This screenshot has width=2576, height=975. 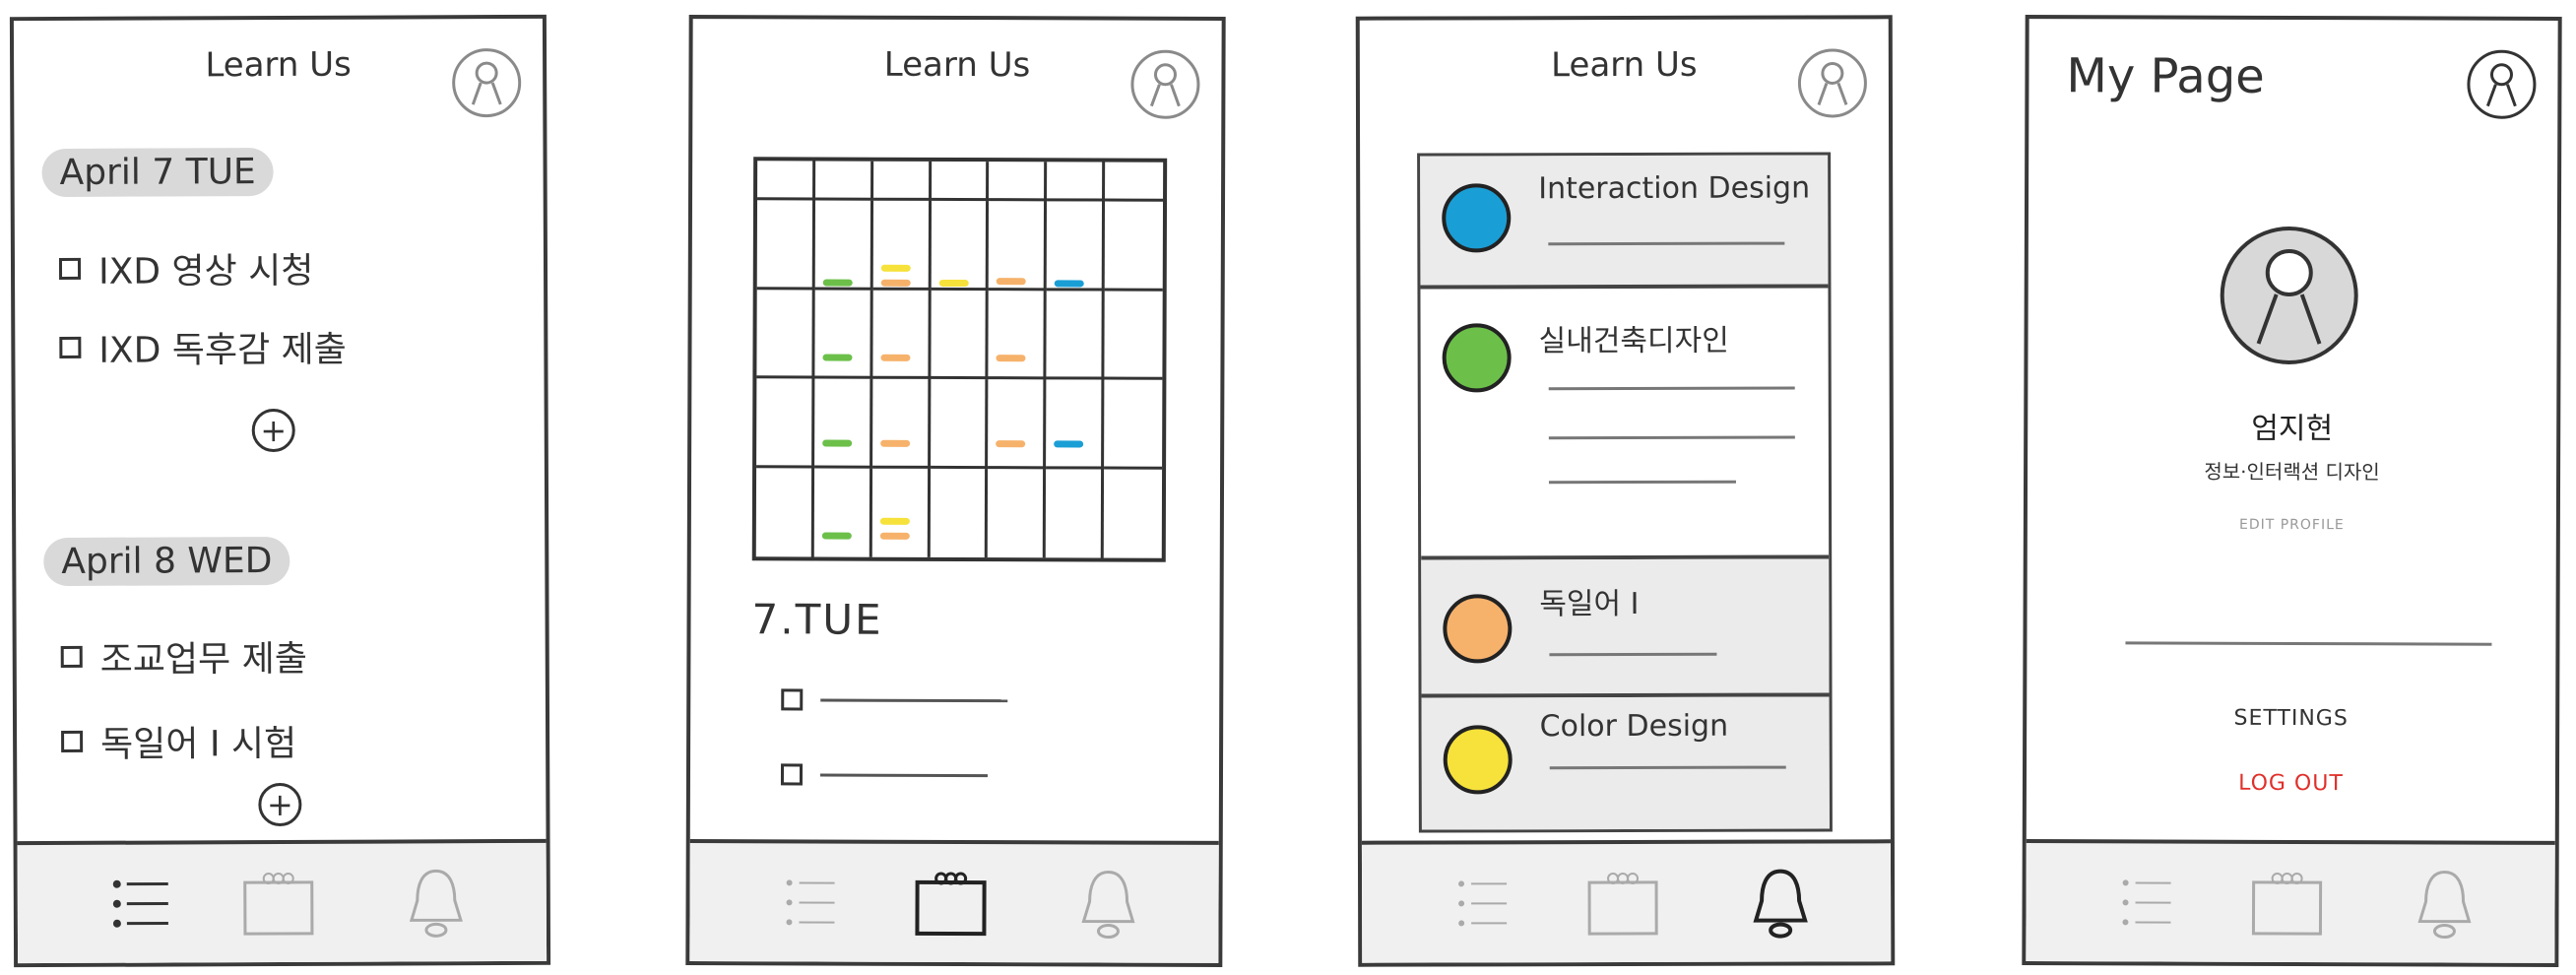 What do you see at coordinates (1625, 628) in the screenshot?
I see `course-card: 독일어 I` at bounding box center [1625, 628].